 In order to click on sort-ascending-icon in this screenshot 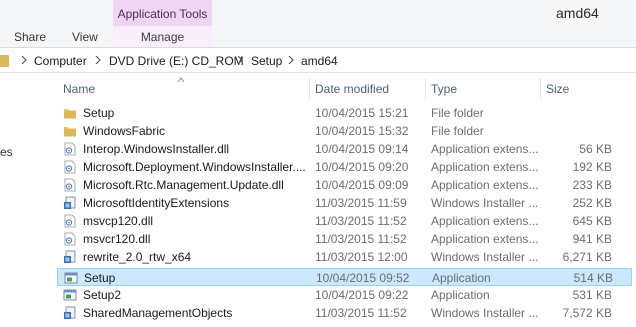, I will do `click(181, 80)`.